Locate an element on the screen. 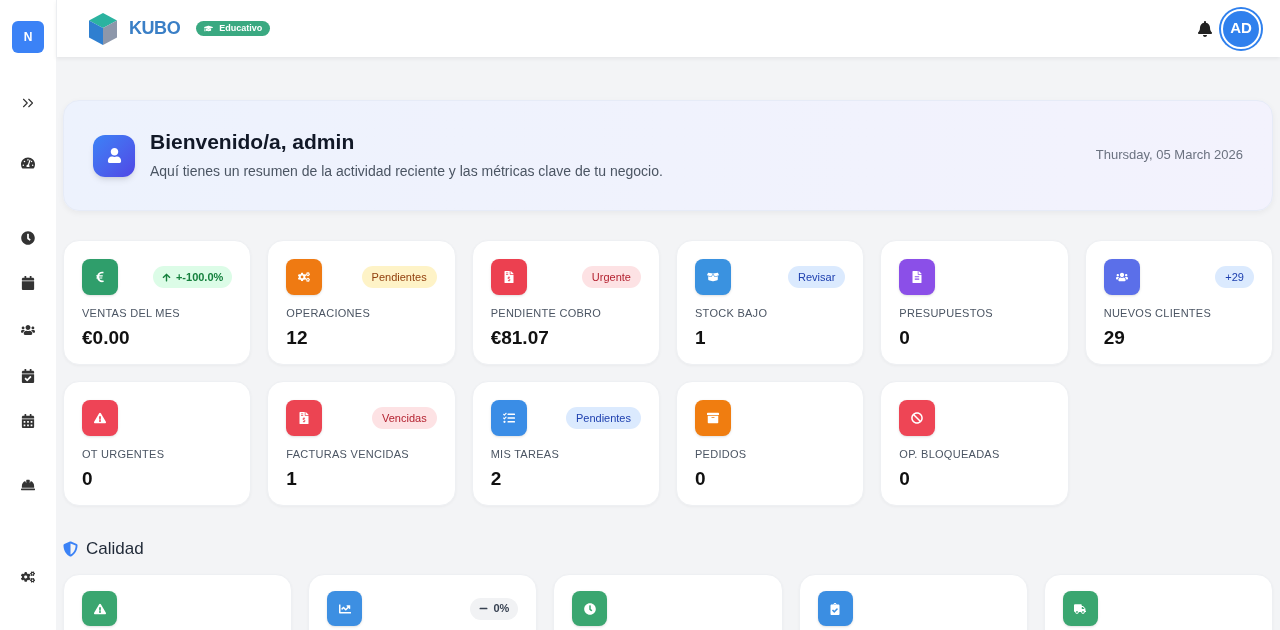  cube-logo-icon is located at coordinates (103, 28).